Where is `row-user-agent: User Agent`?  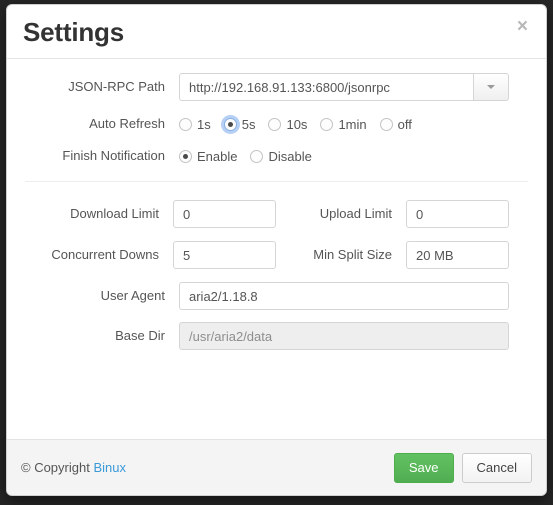
row-user-agent: User Agent is located at coordinates (276, 296).